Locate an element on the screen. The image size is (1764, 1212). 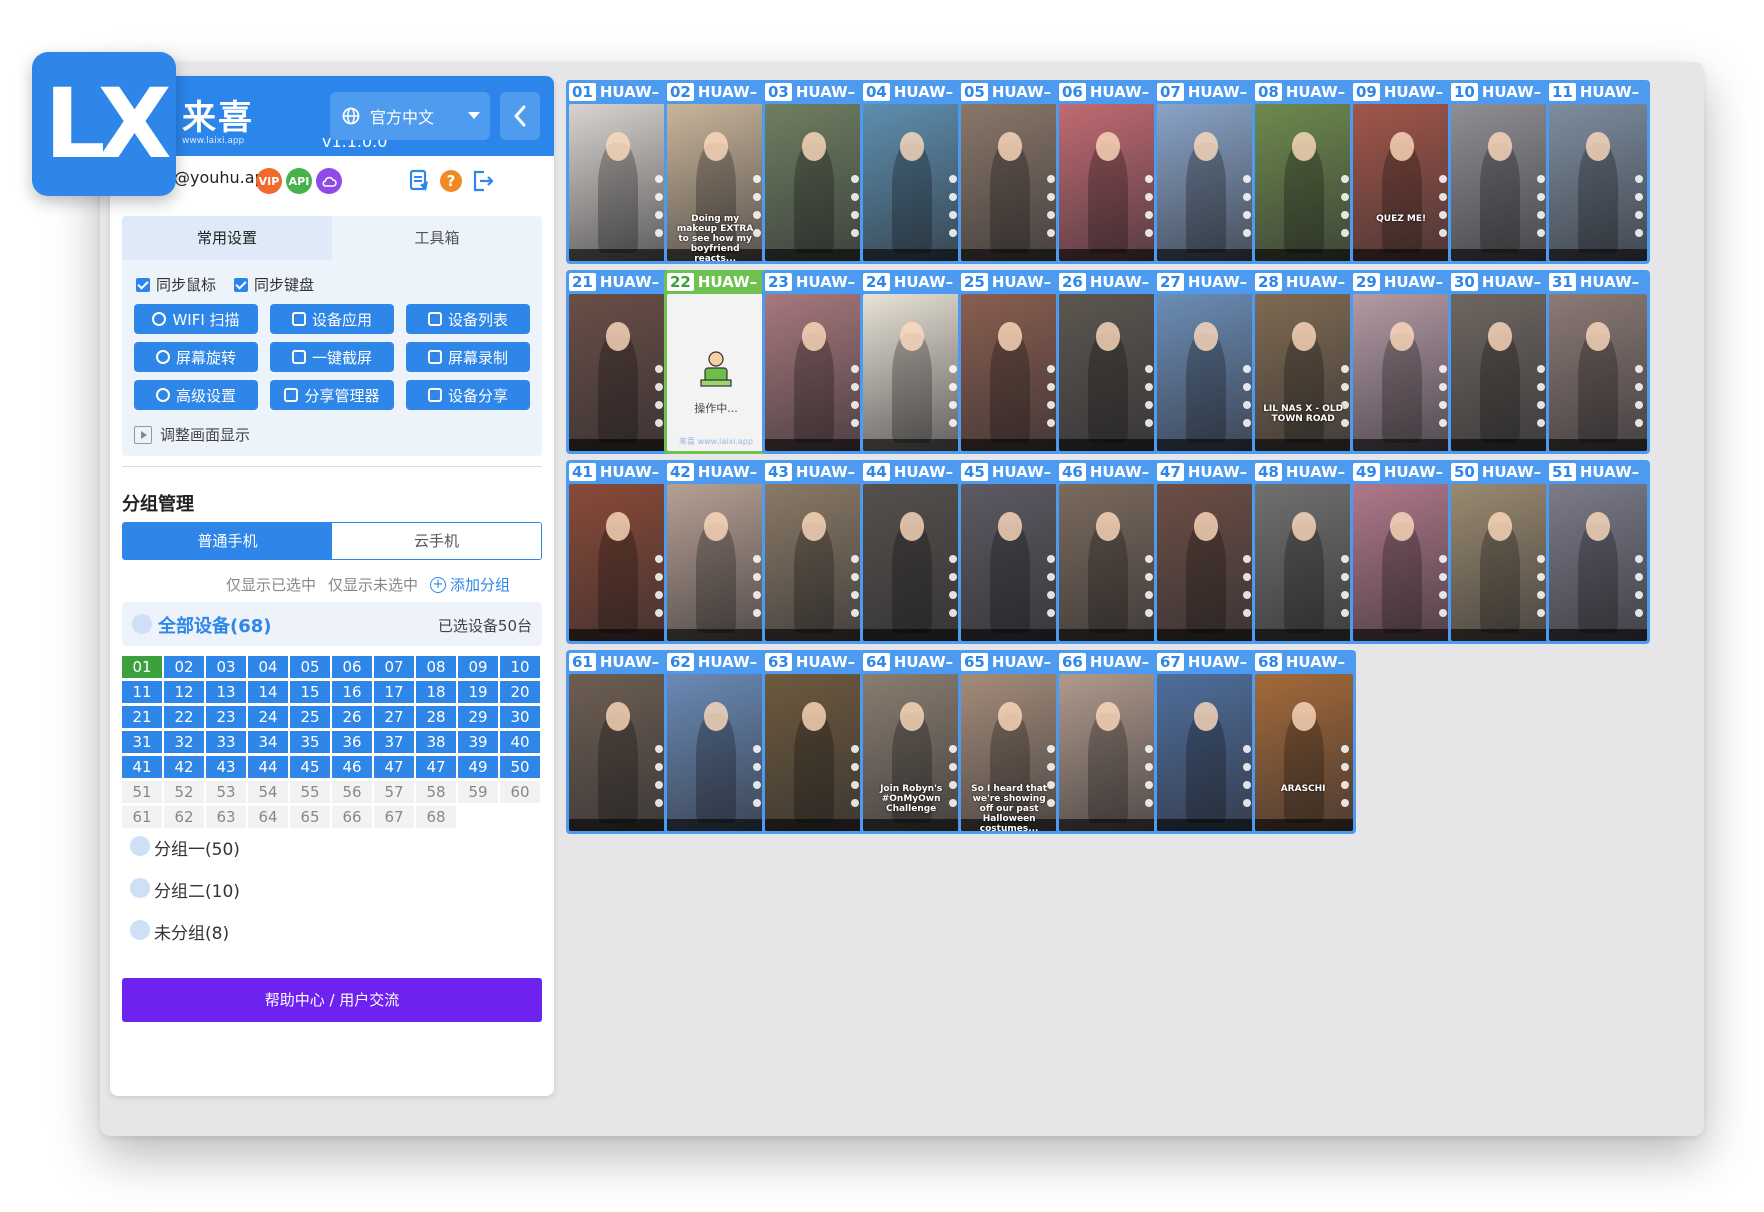
device-number-cell: 17 is located at coordinates (394, 692).